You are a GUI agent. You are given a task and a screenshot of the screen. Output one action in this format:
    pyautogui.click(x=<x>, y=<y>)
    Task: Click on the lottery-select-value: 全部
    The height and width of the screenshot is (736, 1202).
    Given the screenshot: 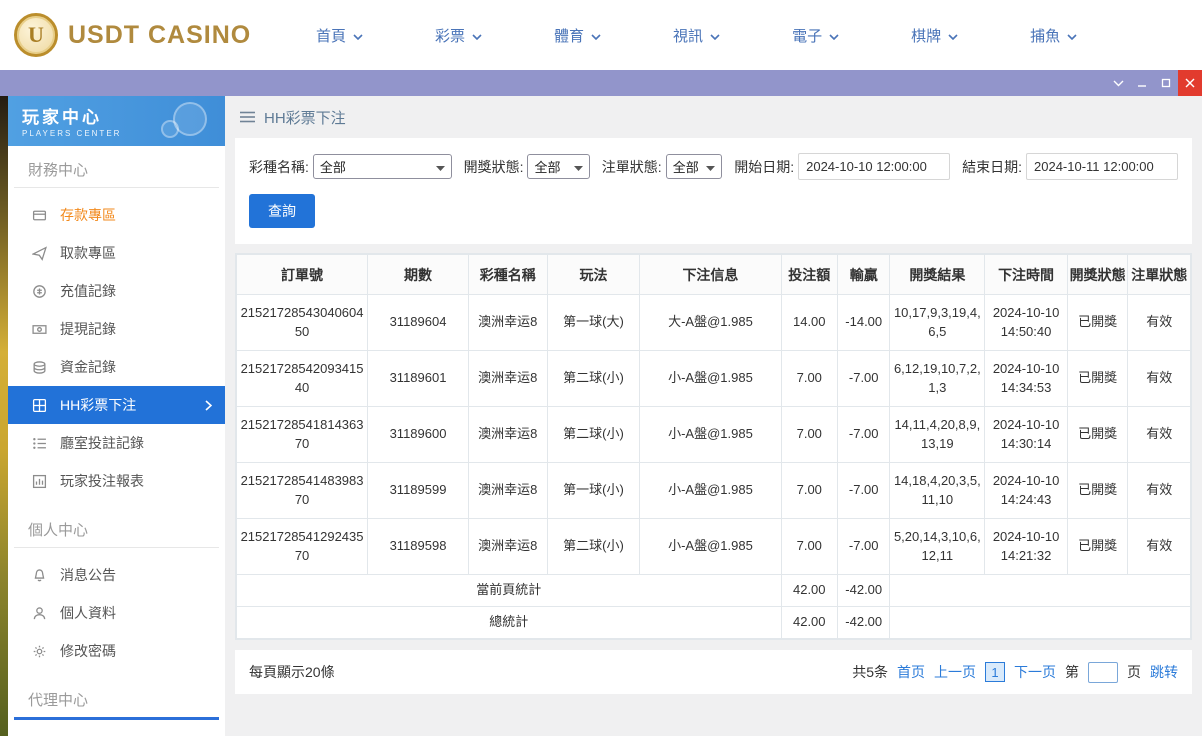 What is the action you would take?
    pyautogui.click(x=332, y=167)
    